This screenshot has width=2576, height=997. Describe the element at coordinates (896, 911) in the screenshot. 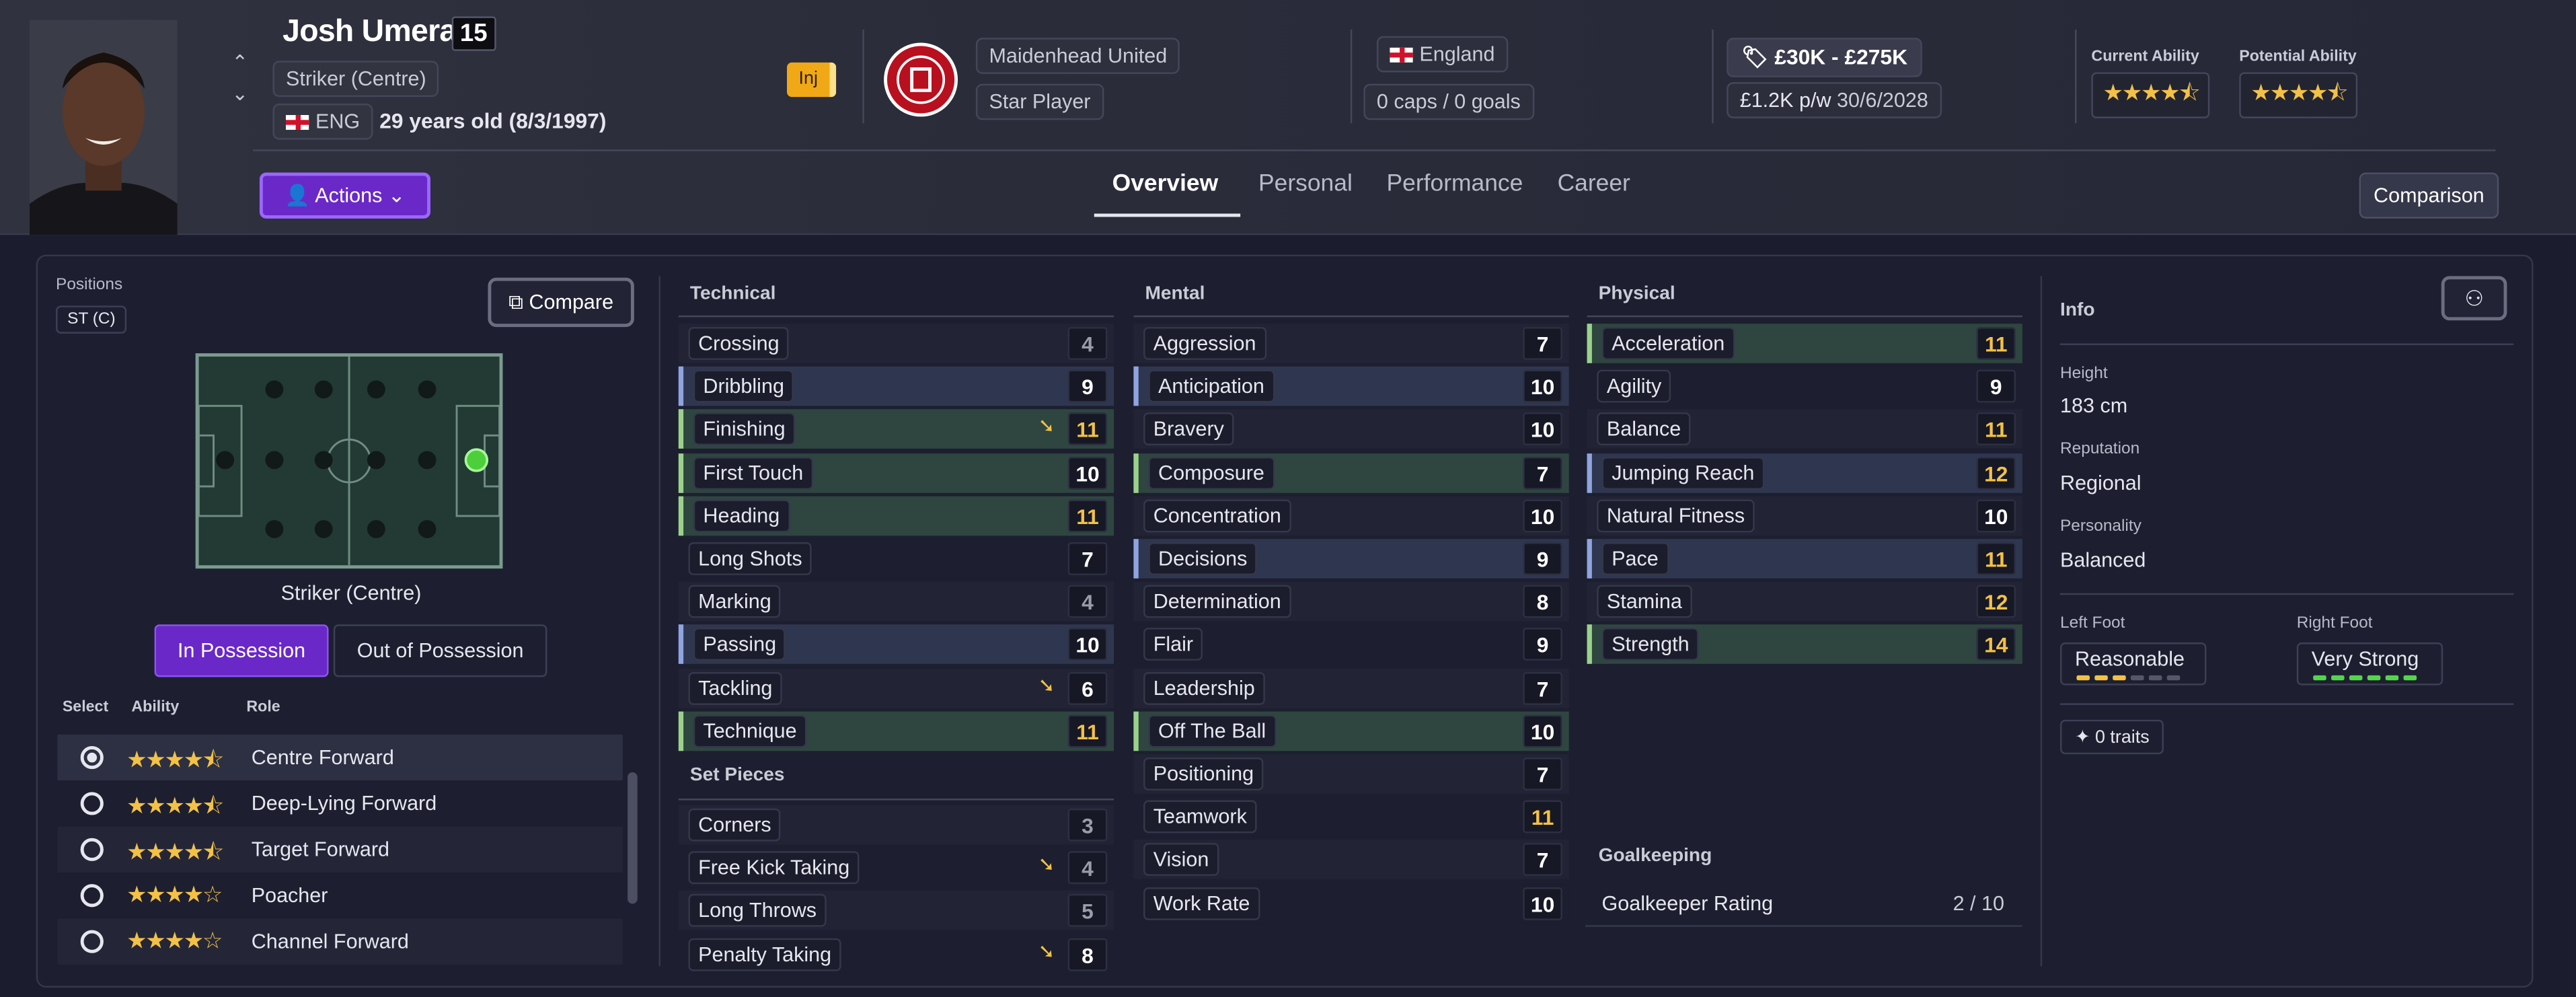

I see `attribute-row: Long Throws 5` at that location.